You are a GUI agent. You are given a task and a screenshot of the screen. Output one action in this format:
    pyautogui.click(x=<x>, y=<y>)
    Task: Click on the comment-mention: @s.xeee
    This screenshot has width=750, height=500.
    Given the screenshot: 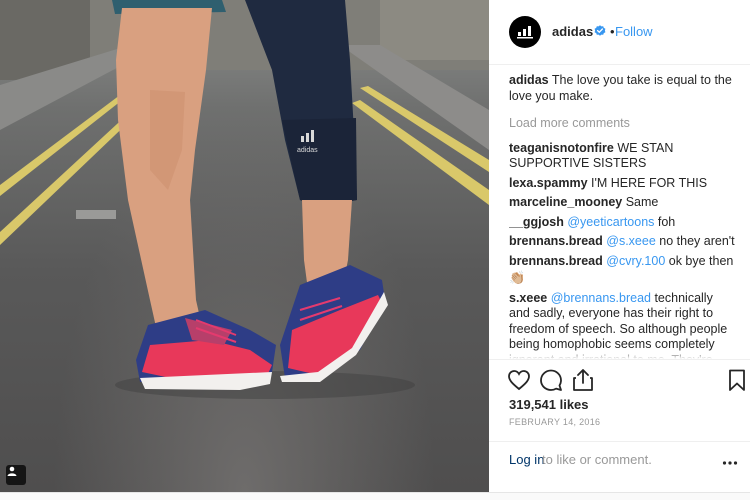 What is the action you would take?
    pyautogui.click(x=631, y=241)
    